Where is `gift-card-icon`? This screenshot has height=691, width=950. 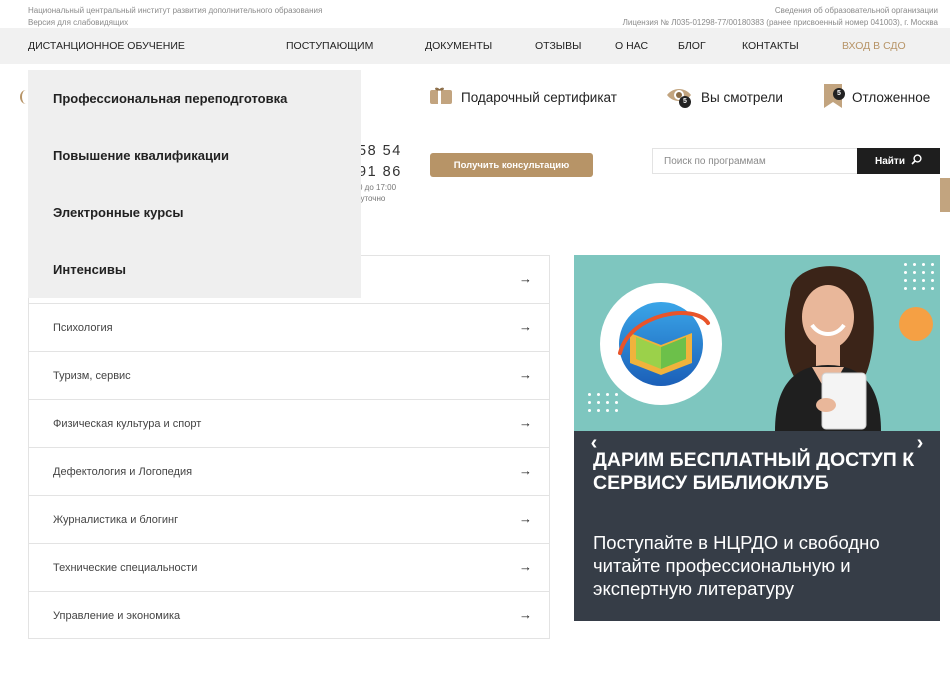
gift-card-icon is located at coordinates (441, 97).